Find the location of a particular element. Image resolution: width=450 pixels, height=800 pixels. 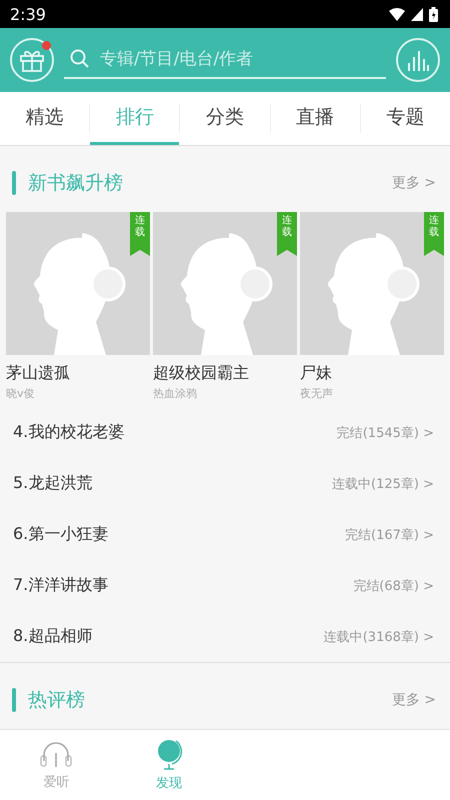

wifi-icon is located at coordinates (397, 14).